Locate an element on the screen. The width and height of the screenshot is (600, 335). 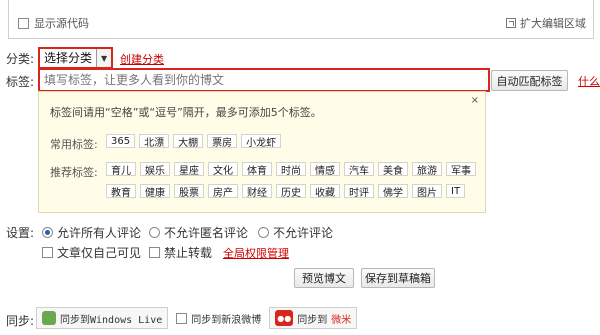
comment-all-label: 允许所有人评论 is located at coordinates (99, 233).